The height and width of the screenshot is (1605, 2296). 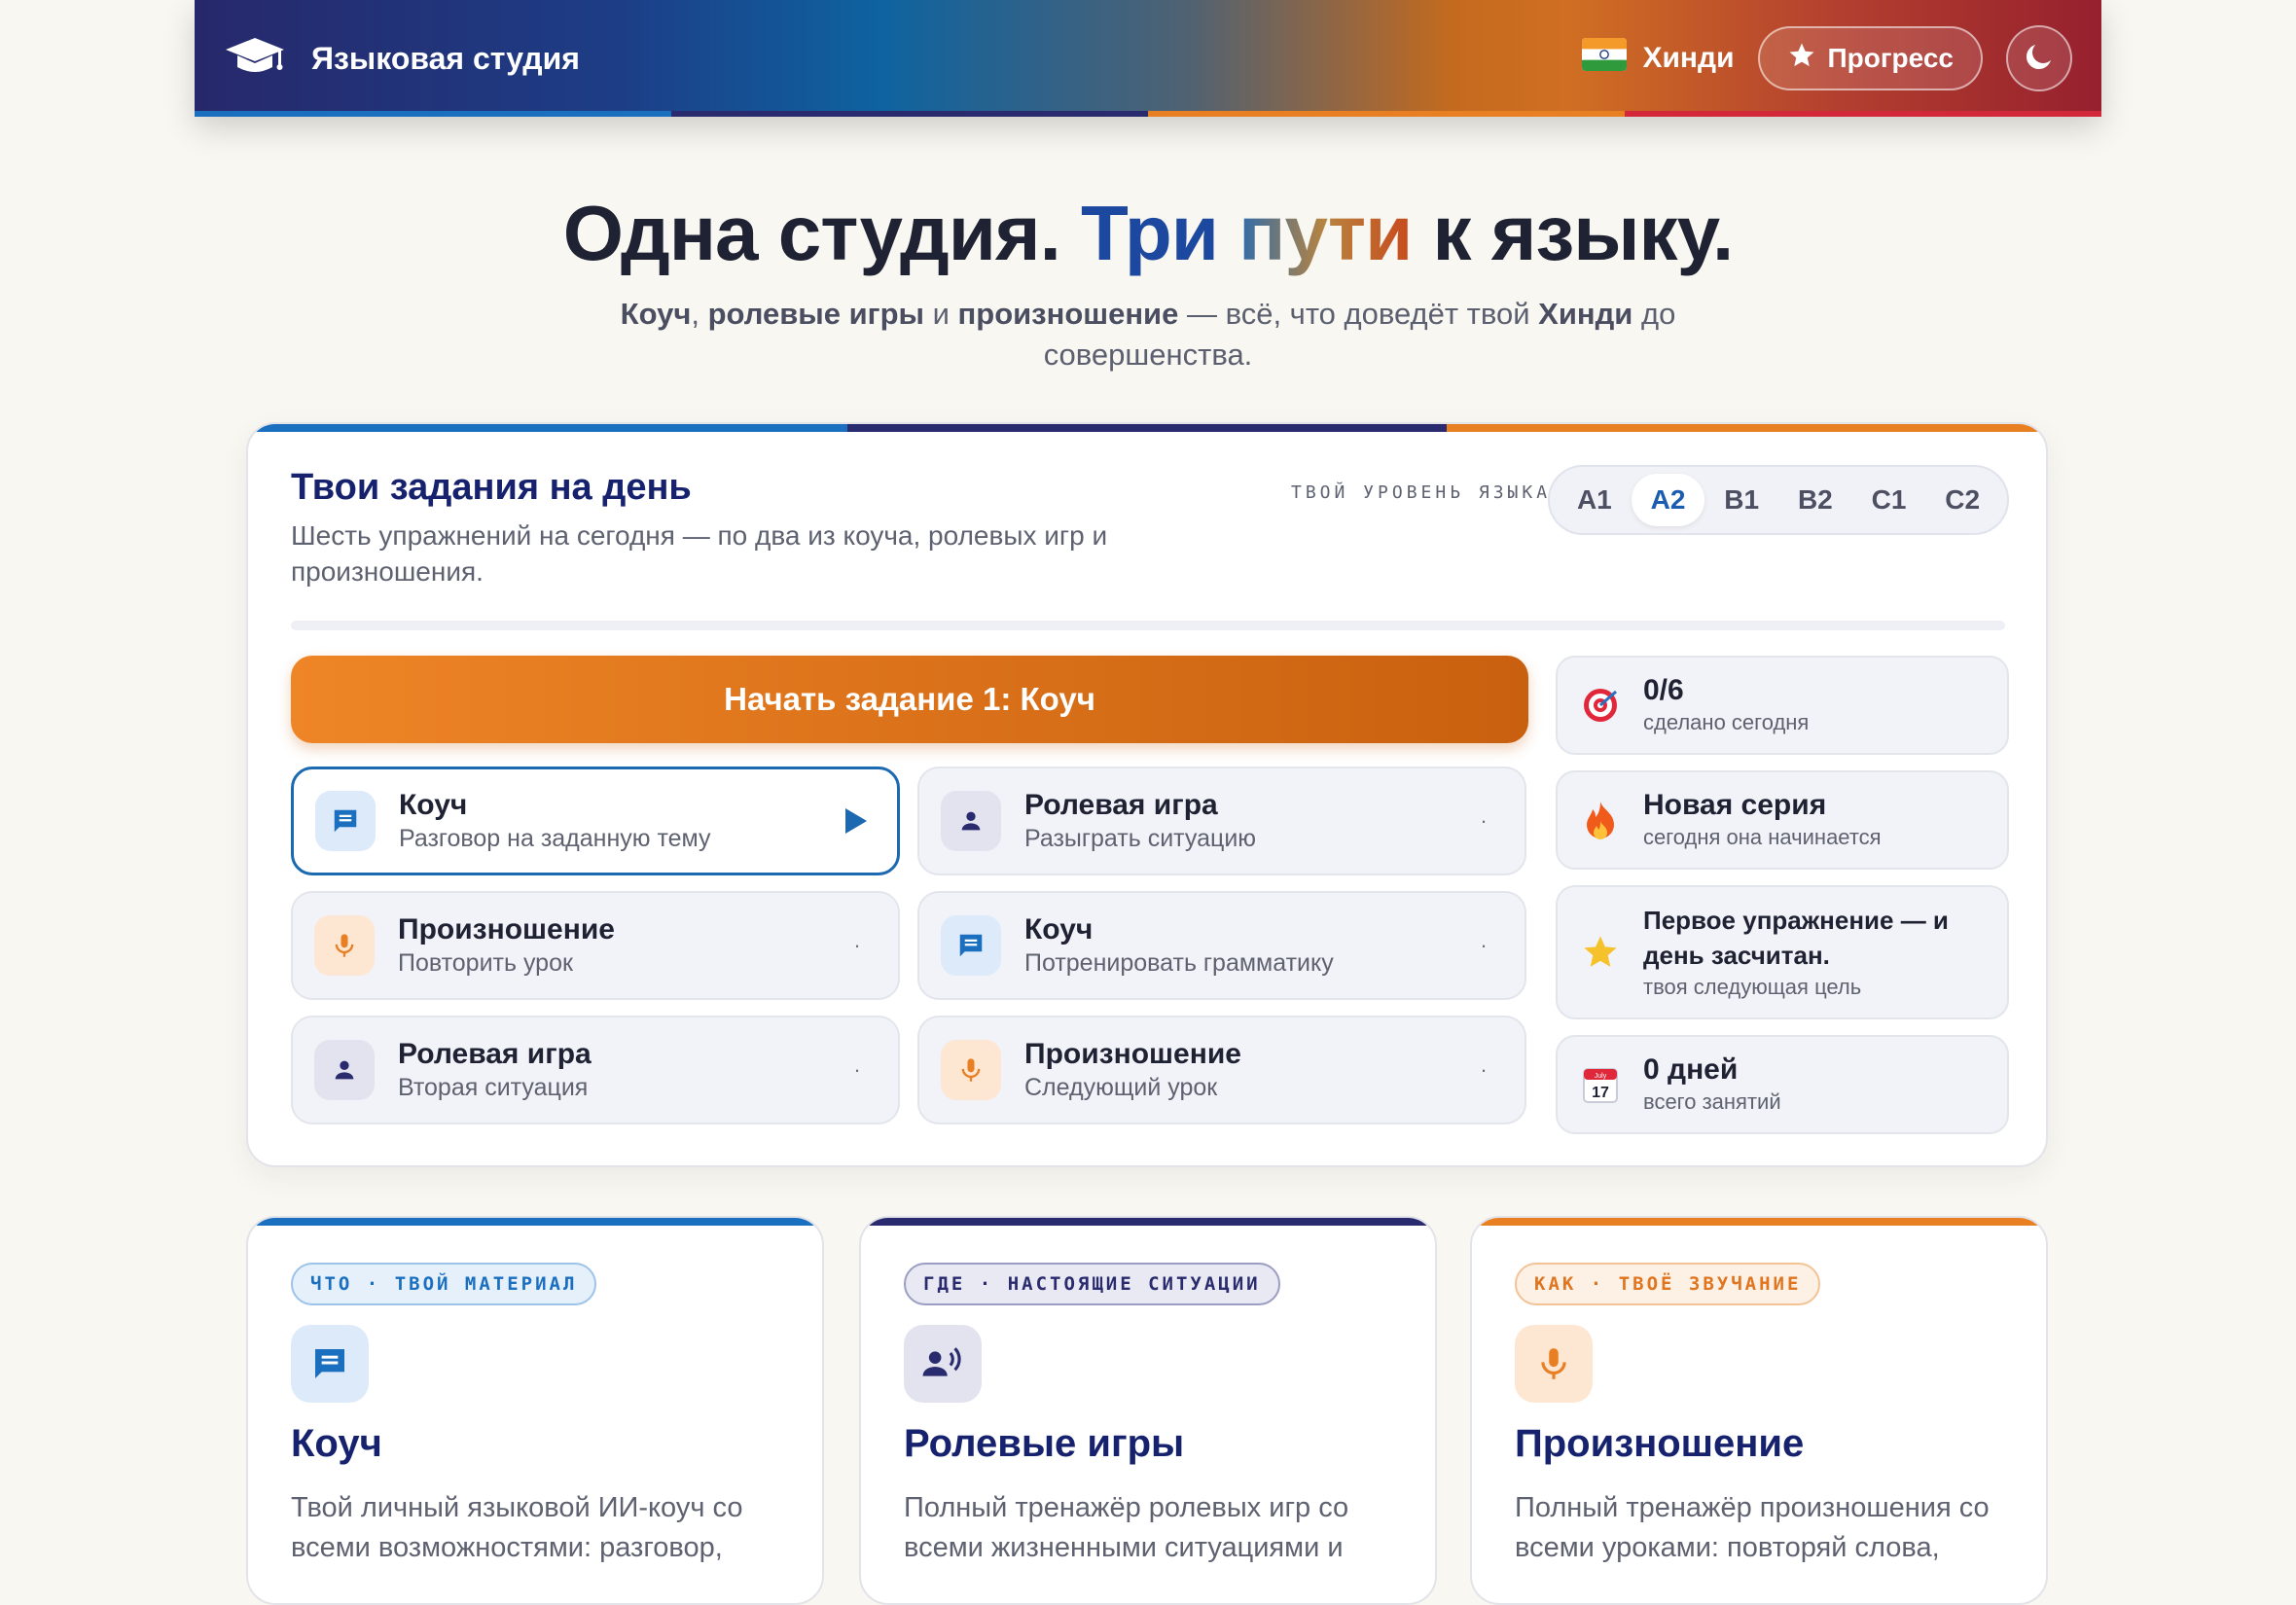 What do you see at coordinates (1044, 1443) in the screenshot?
I see `feature-title: Ролевые игры` at bounding box center [1044, 1443].